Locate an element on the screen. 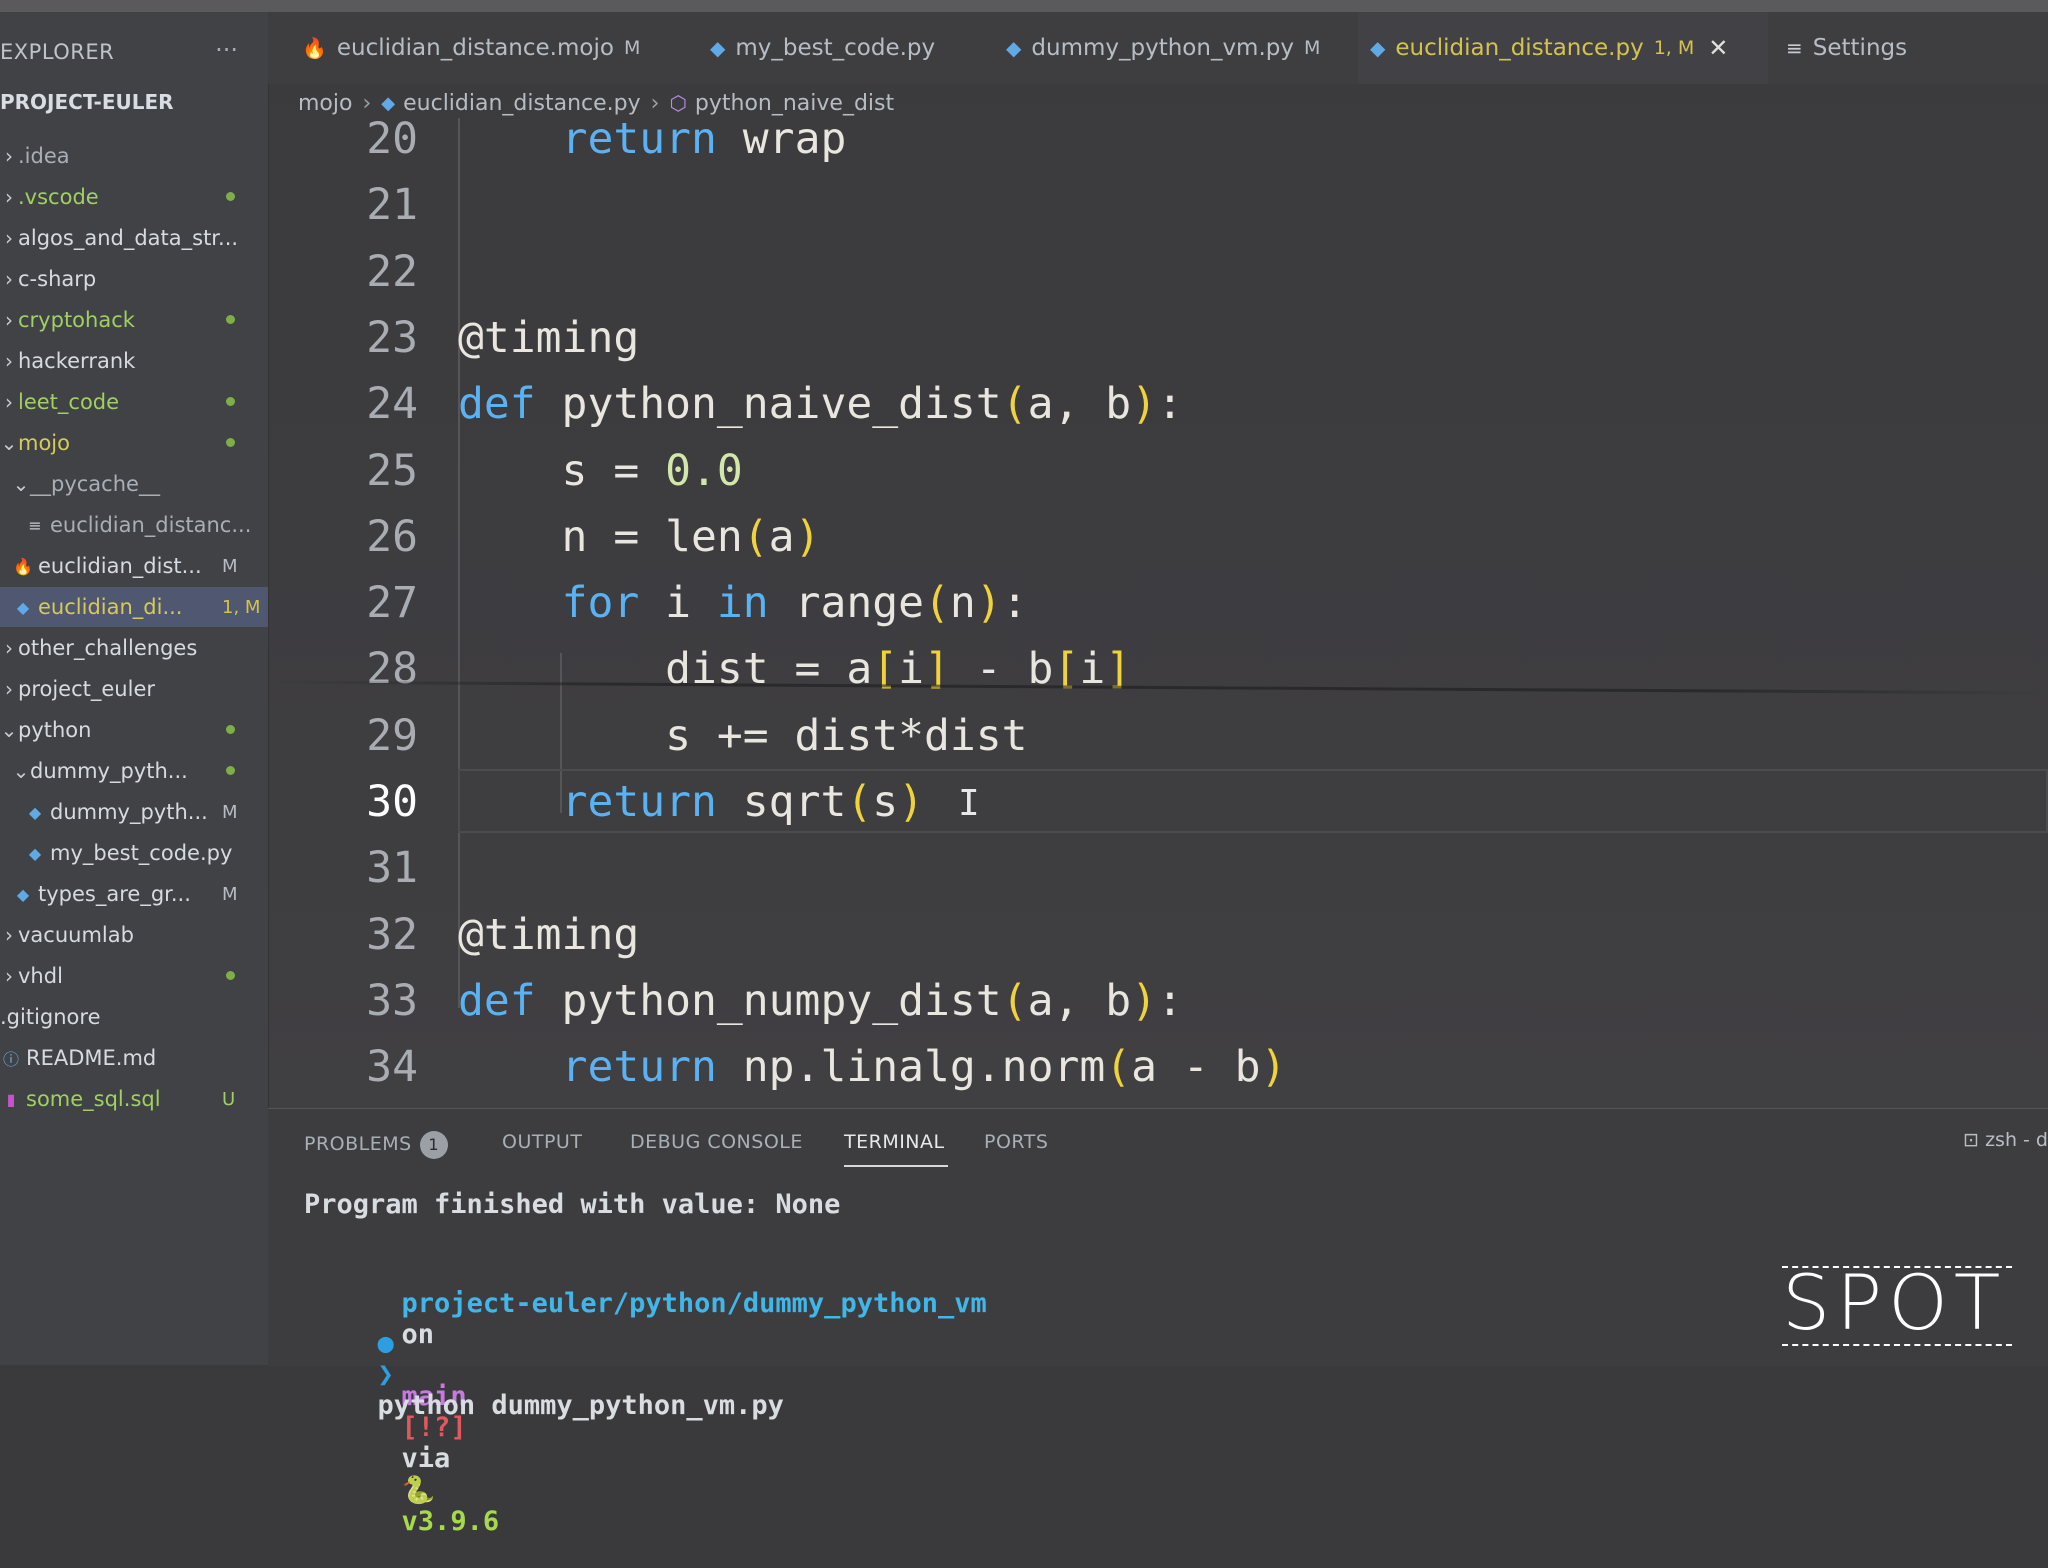  close-icon: ✕ is located at coordinates (1718, 48).